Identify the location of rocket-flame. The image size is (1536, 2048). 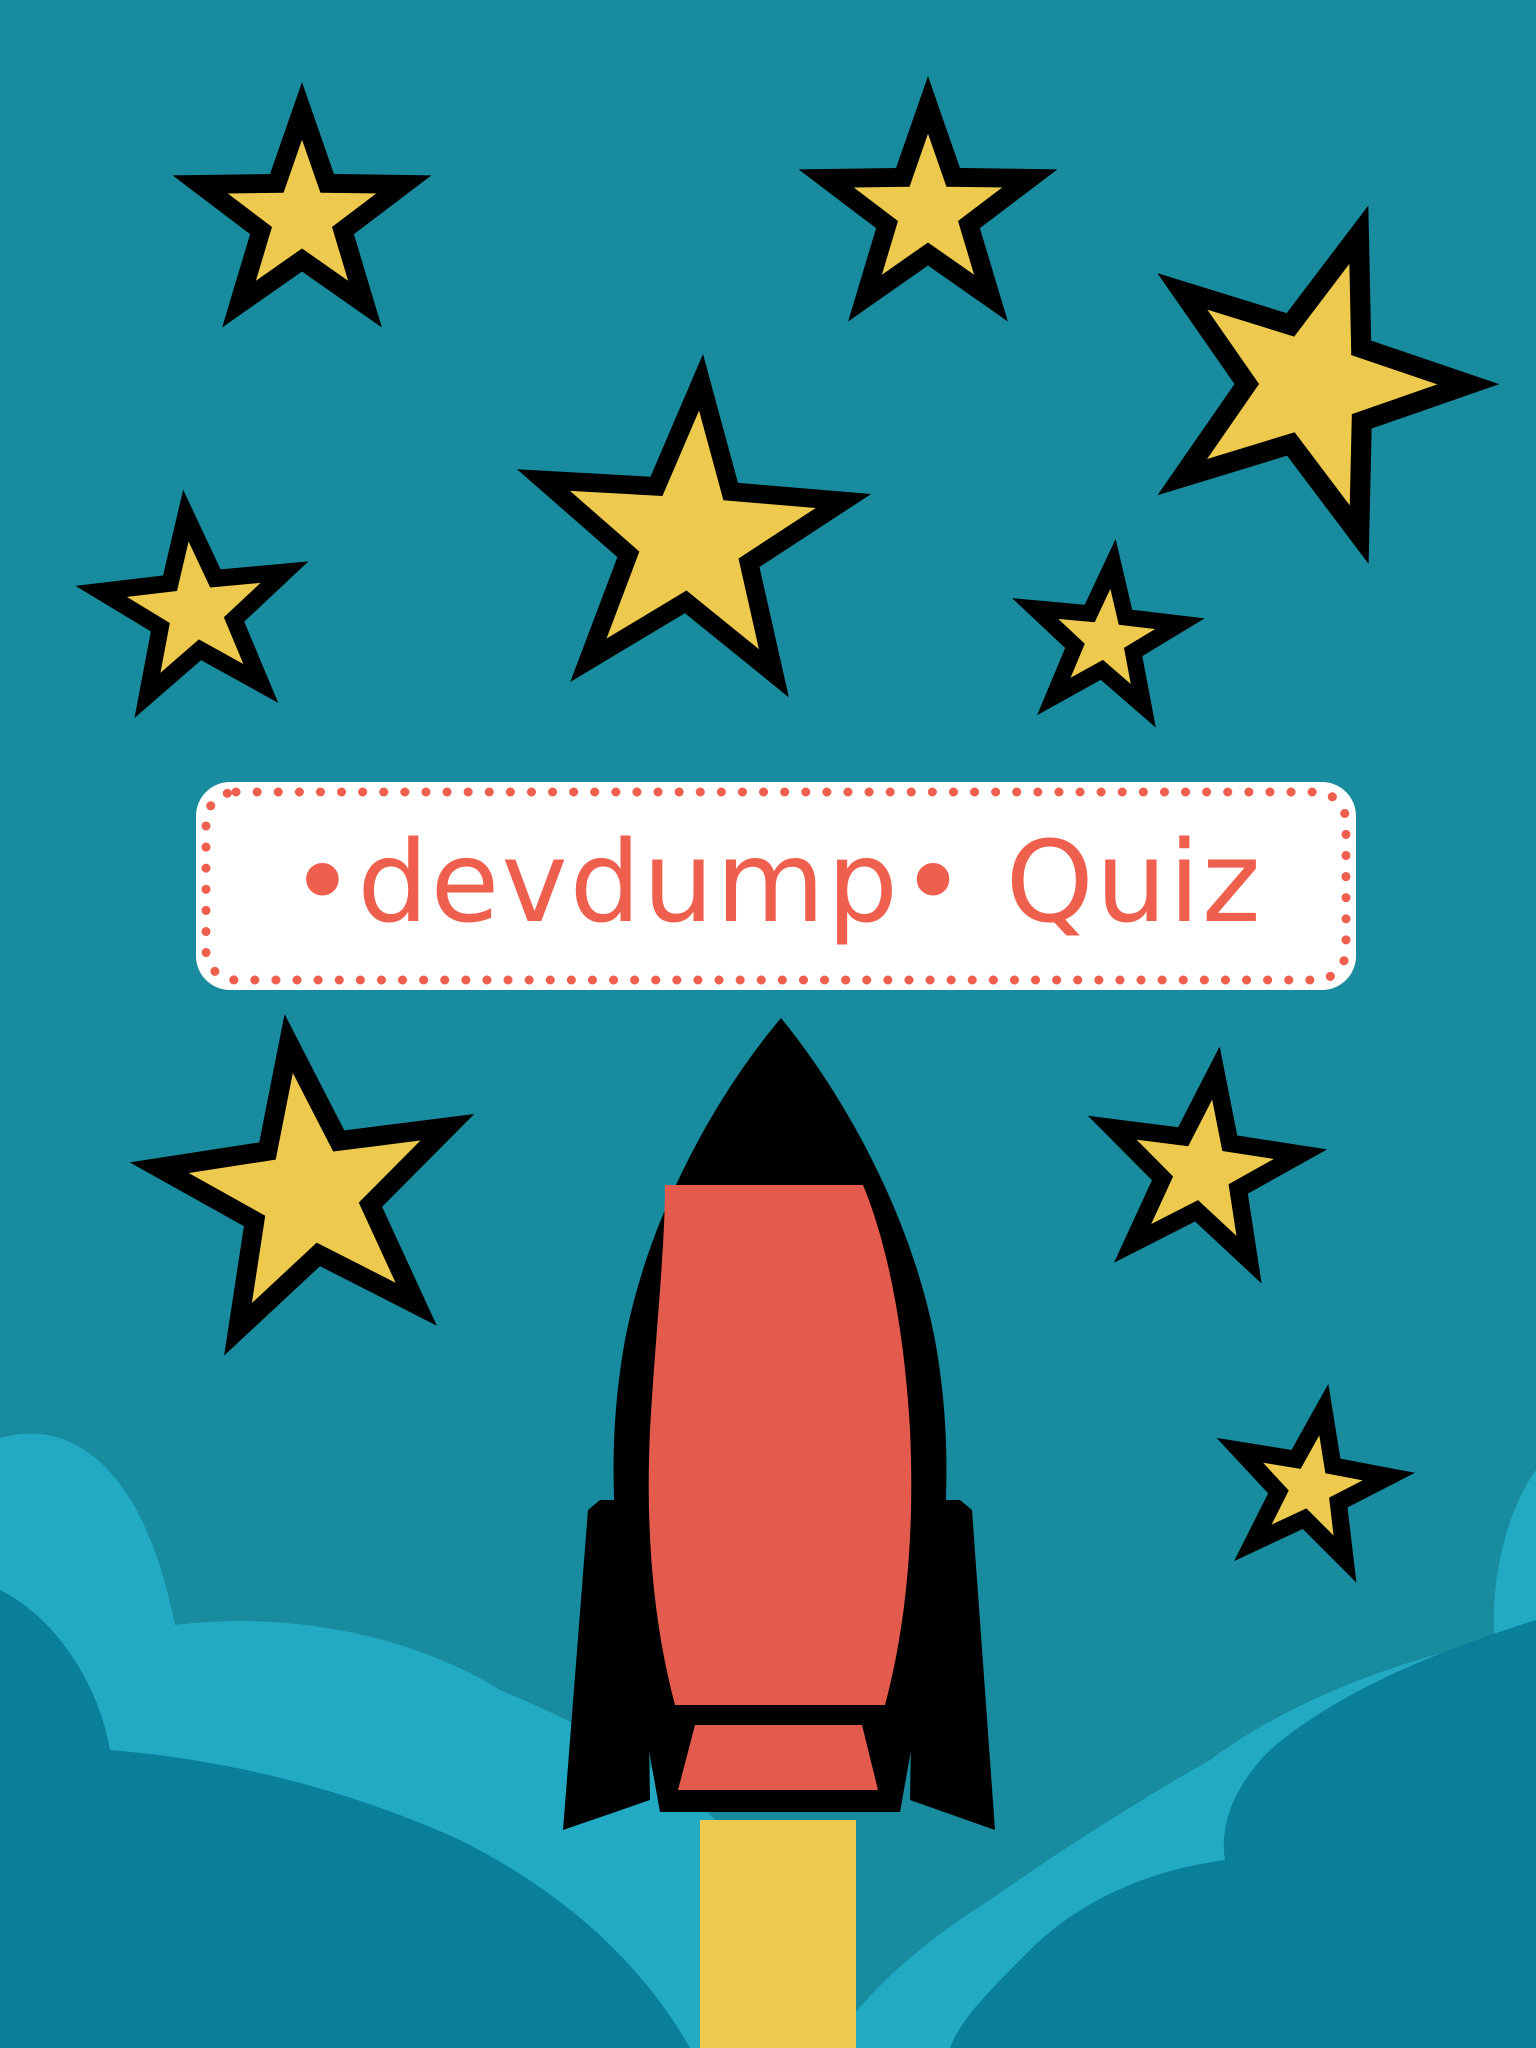
(778, 1934).